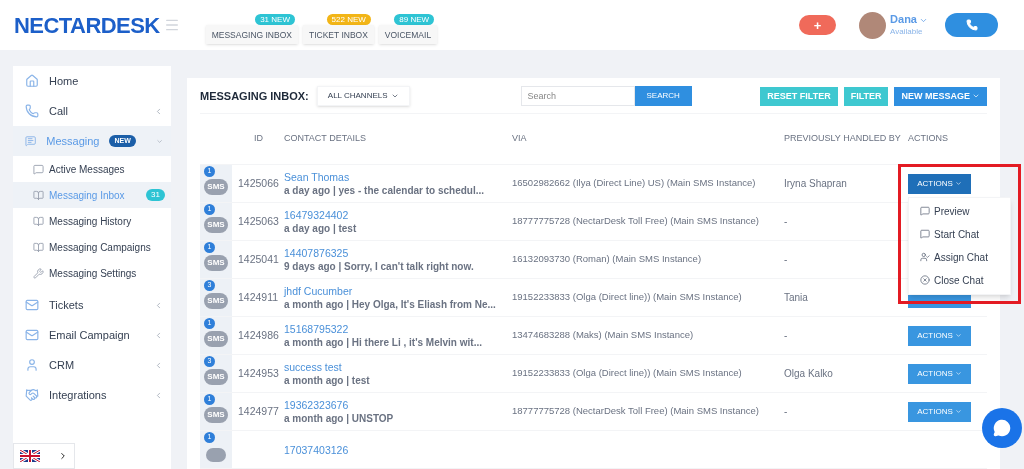  I want to click on contact-name-link: 17037403126, so click(398, 449).